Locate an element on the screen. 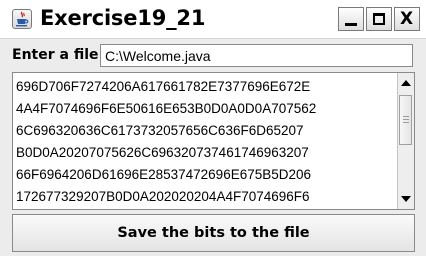 The height and width of the screenshot is (256, 426). maximize-icon is located at coordinates (379, 19).